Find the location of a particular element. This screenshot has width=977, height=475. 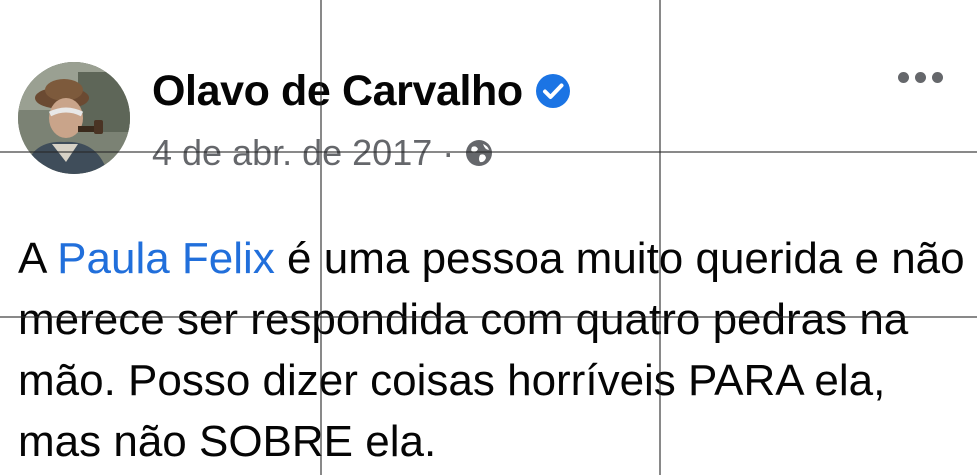

post-date: 4 de abr. de 2017 is located at coordinates (292, 153).